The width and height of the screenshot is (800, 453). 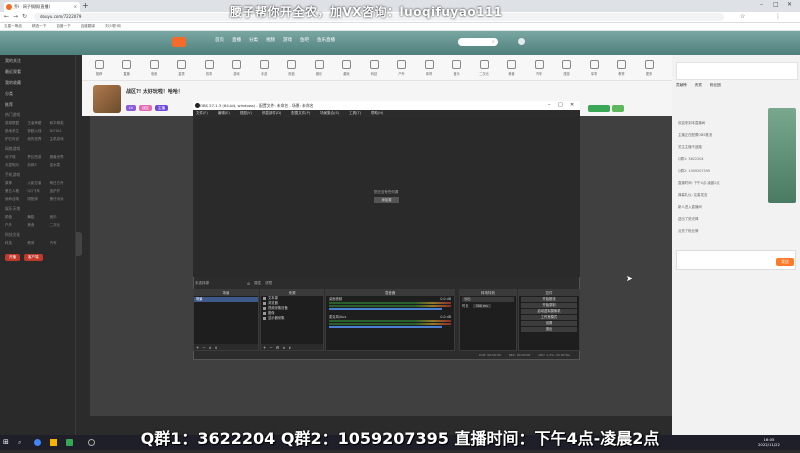 I want to click on obs-menu-profile: 配置文件(P), so click(x=300, y=113).